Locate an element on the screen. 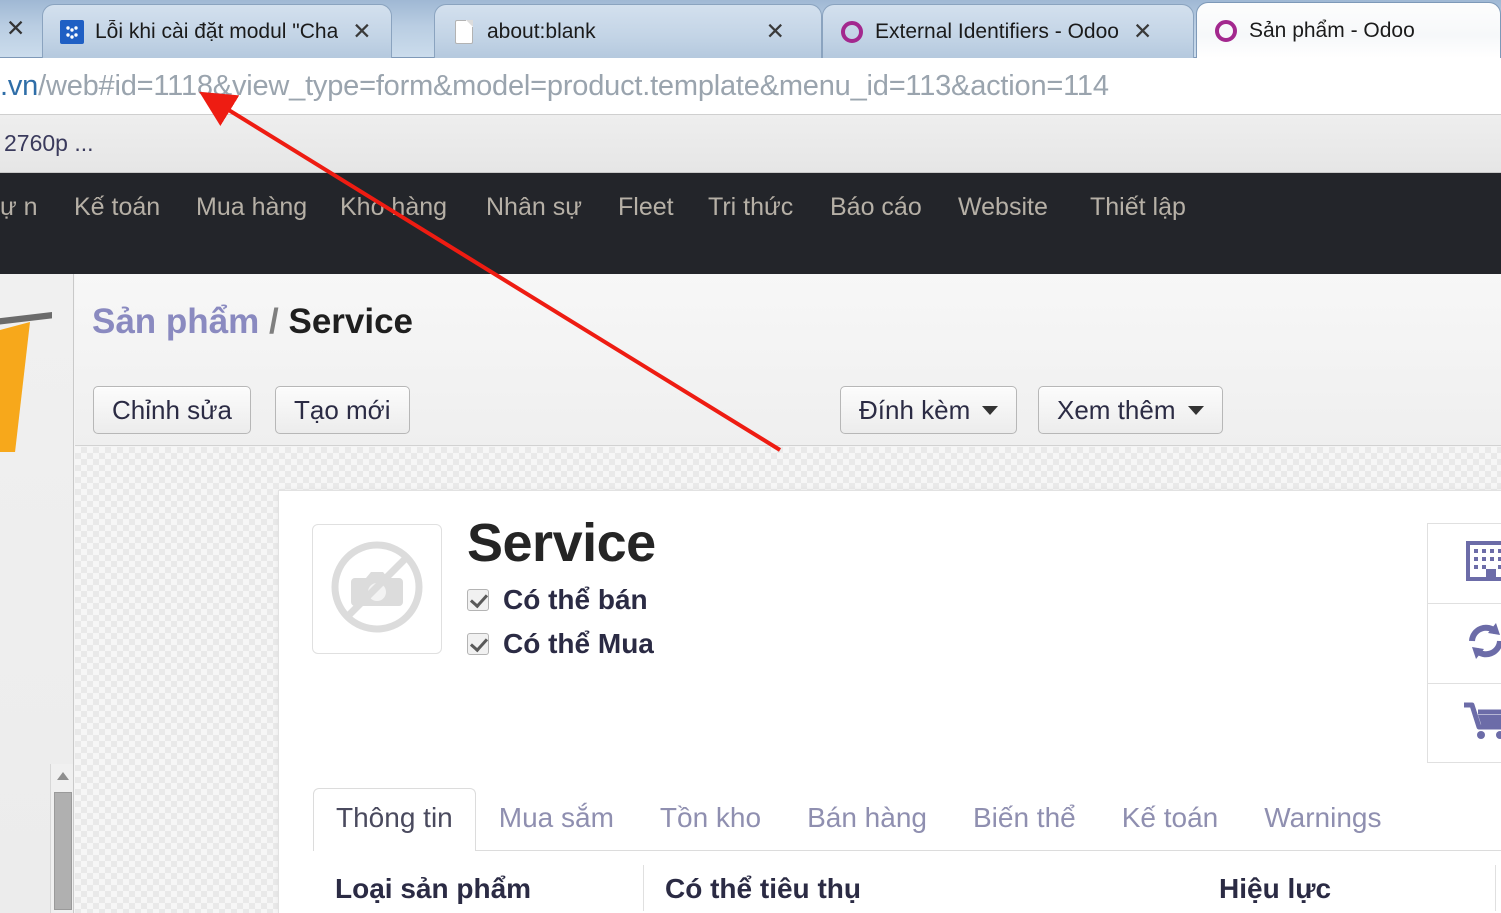 The height and width of the screenshot is (913, 1501). odoo-menu-item-0: ự n is located at coordinates (35, 207).